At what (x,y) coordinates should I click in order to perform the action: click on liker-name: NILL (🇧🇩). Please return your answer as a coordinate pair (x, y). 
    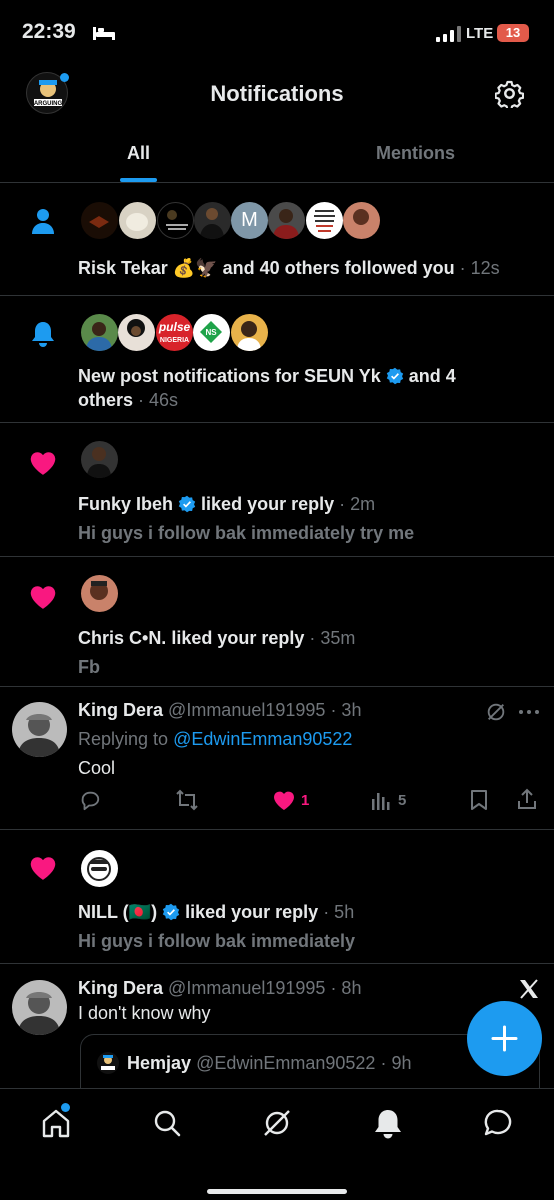
    Looking at the image, I should click on (117, 912).